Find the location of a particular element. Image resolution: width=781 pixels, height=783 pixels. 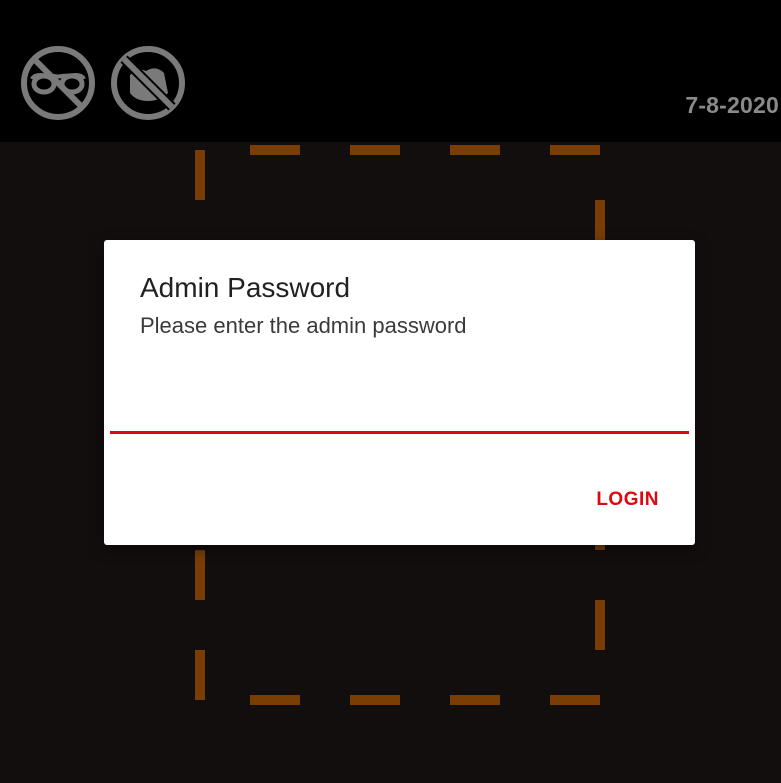

password-input is located at coordinates (399, 412).